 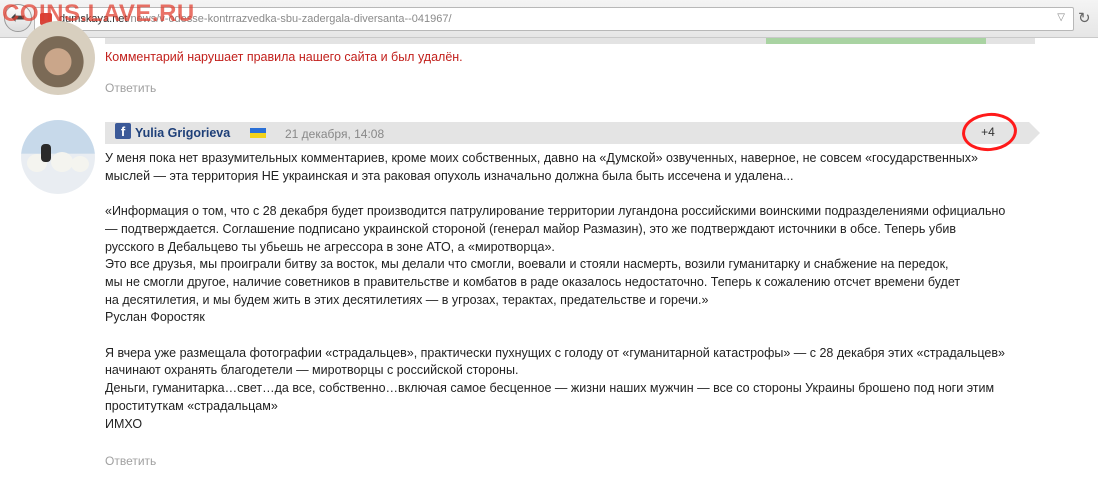 I want to click on facebook-icon: f, so click(x=123, y=131).